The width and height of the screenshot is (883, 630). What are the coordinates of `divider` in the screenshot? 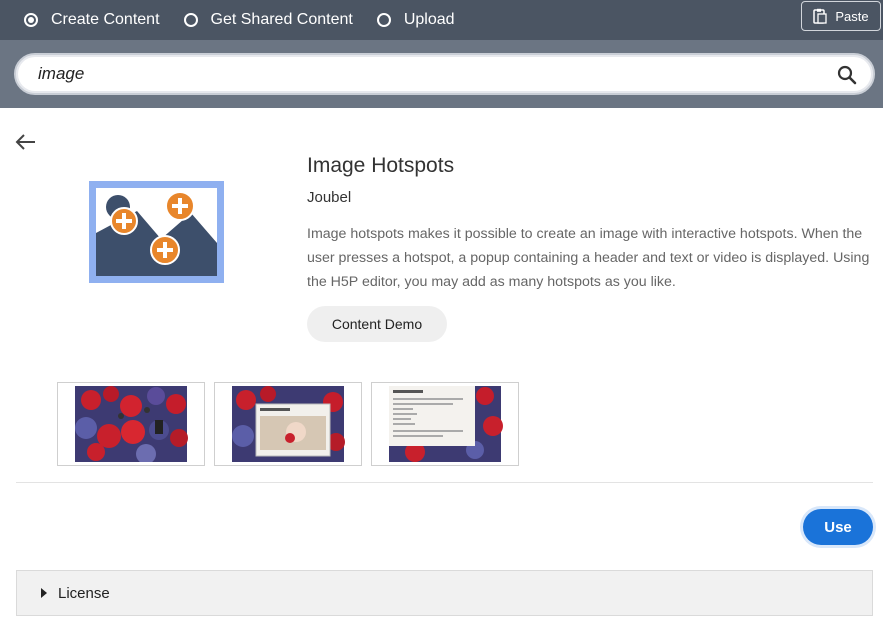 It's located at (444, 482).